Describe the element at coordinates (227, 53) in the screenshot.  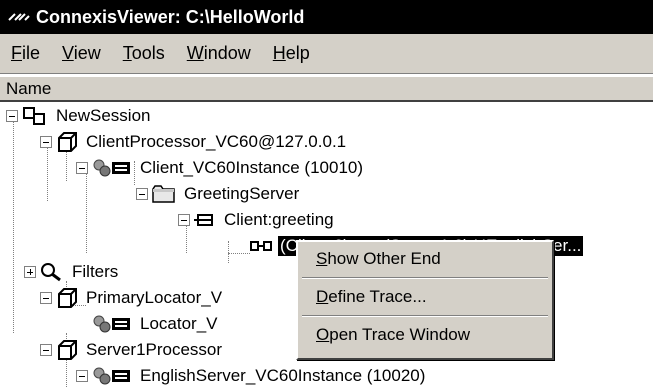
I see `menu-window-label: indow` at that location.